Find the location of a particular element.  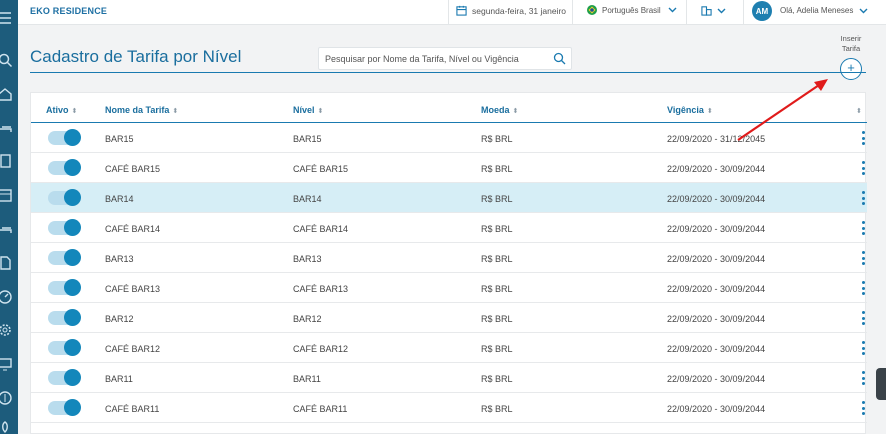

insert-tariff-button: + is located at coordinates (851, 69).